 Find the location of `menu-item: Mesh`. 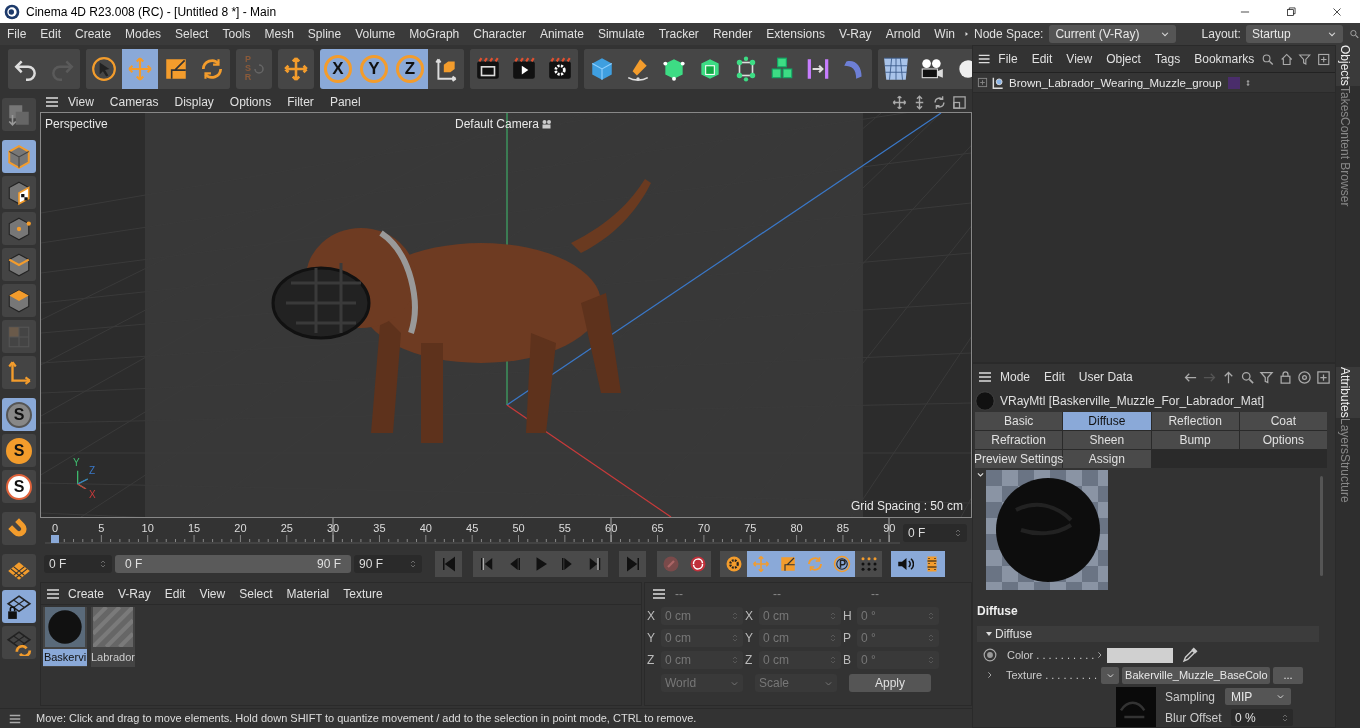

menu-item: Mesh is located at coordinates (279, 34).